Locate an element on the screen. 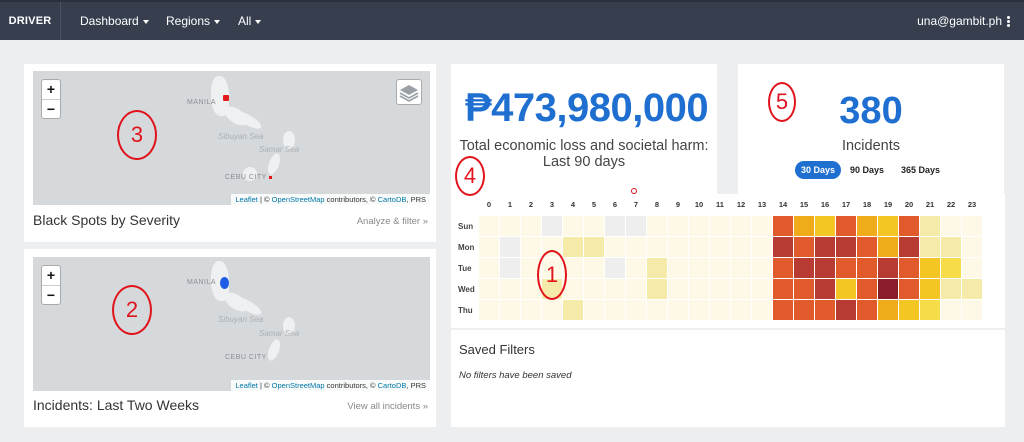 The height and width of the screenshot is (442, 1024). incident-marker is located at coordinates (224, 283).